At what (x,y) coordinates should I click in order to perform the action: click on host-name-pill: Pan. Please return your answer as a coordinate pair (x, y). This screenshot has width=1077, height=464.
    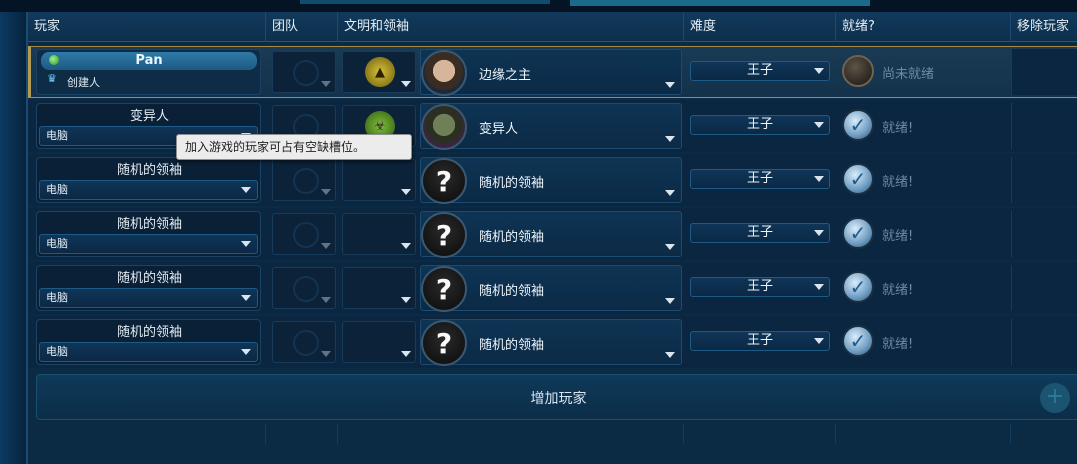
    Looking at the image, I should click on (149, 61).